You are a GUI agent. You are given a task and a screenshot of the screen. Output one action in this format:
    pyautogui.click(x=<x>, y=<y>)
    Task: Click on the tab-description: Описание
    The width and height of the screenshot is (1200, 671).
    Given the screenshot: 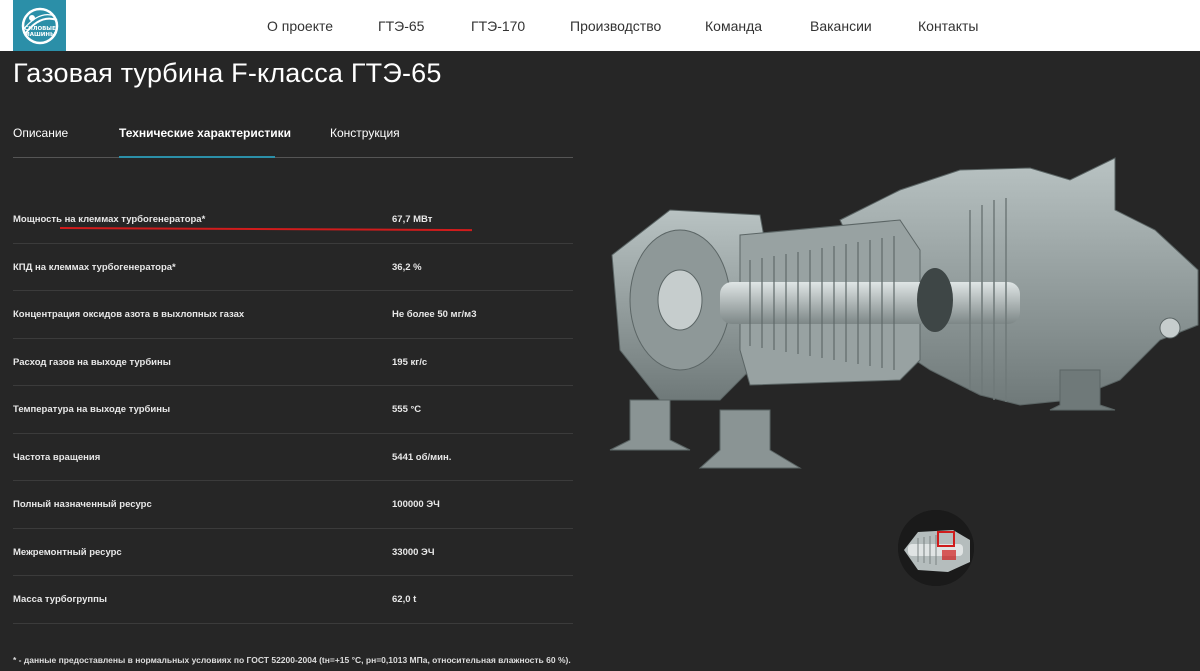 What is the action you would take?
    pyautogui.click(x=40, y=133)
    